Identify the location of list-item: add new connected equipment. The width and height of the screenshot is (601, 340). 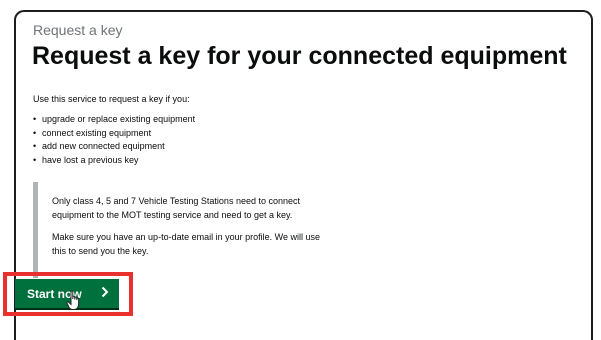
(114, 147).